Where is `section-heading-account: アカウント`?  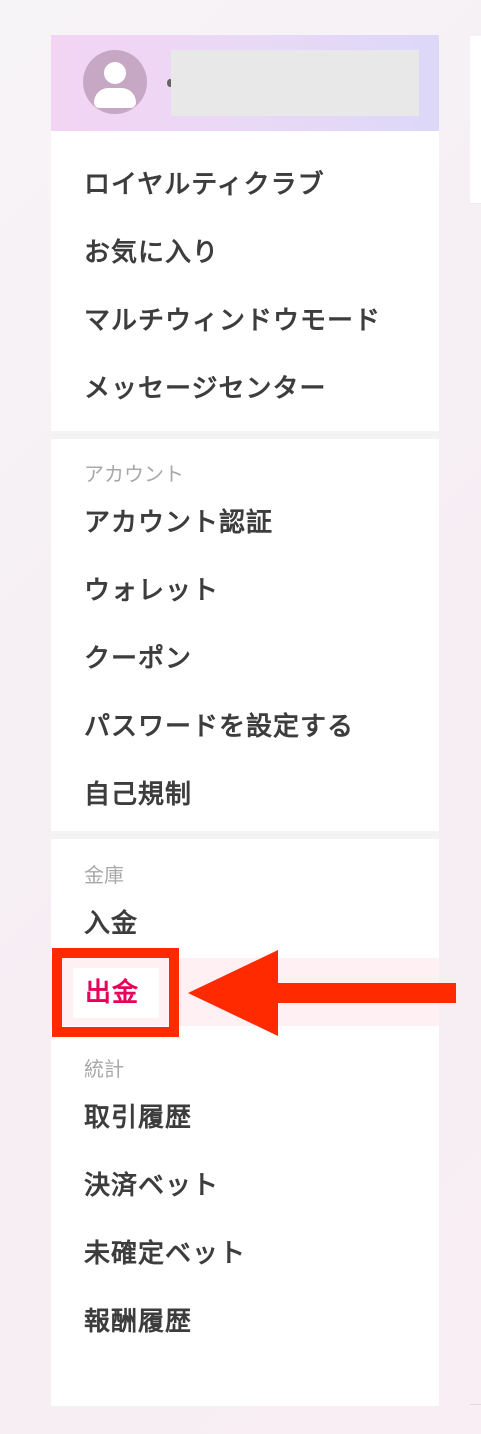 section-heading-account: アカウント is located at coordinates (134, 474).